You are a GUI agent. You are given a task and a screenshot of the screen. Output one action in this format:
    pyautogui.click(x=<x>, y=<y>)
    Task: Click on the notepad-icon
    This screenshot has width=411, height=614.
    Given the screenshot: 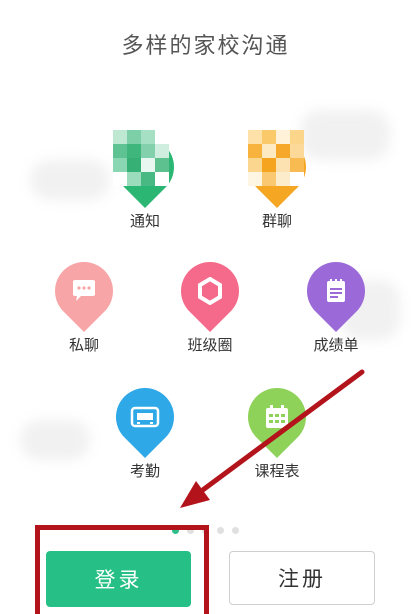 What is the action you would take?
    pyautogui.click(x=336, y=291)
    